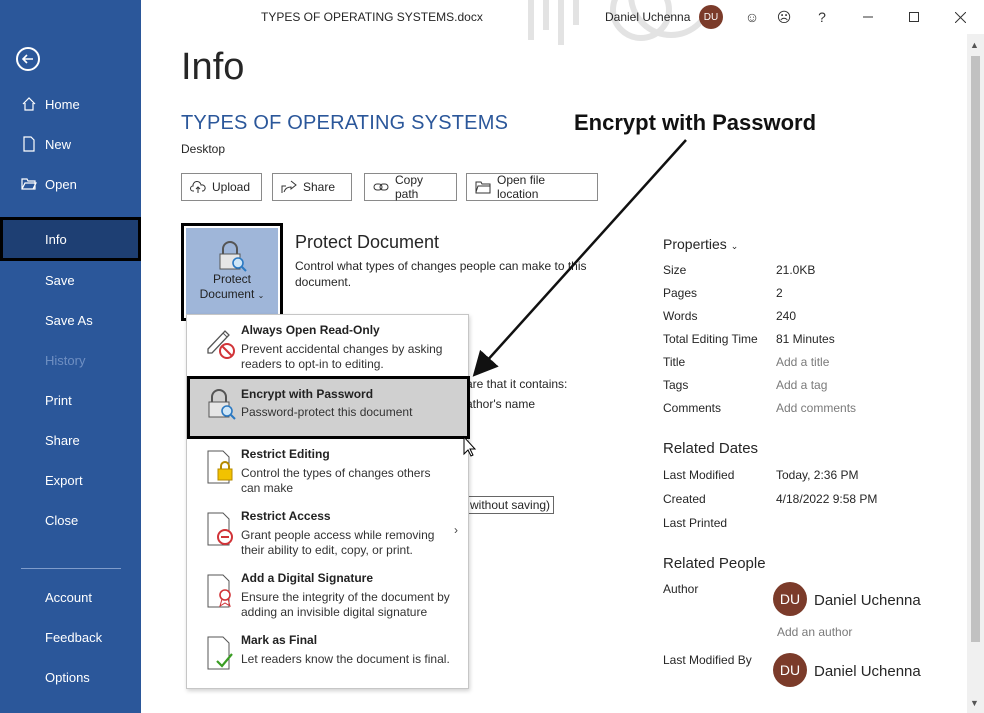  Describe the element at coordinates (232, 272) in the screenshot. I see `protect-document-button: Protect Document ⌄` at that location.